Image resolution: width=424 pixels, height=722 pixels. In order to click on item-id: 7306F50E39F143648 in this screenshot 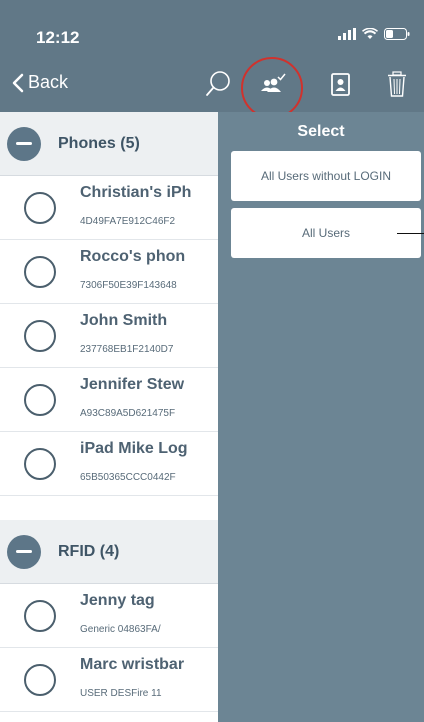, I will do `click(128, 285)`.